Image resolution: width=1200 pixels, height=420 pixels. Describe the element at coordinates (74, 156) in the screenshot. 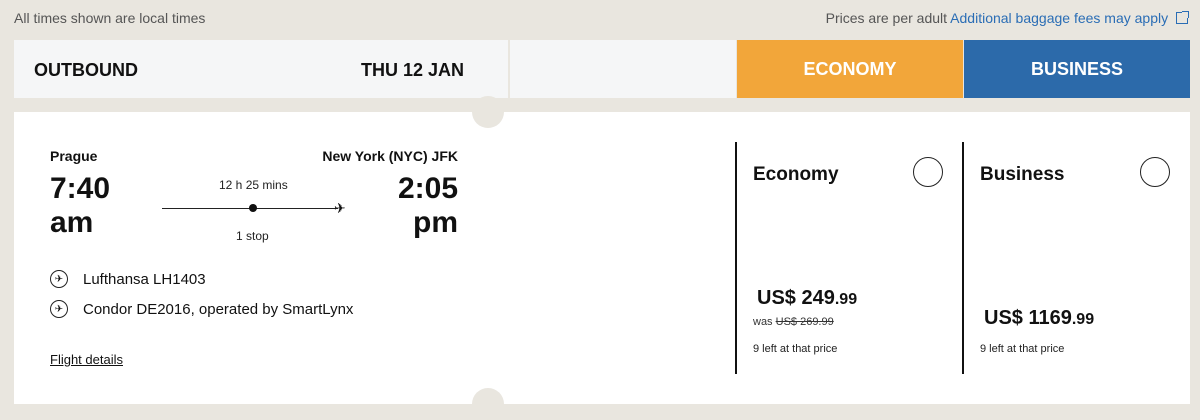

I see `origin-city: Prague` at that location.